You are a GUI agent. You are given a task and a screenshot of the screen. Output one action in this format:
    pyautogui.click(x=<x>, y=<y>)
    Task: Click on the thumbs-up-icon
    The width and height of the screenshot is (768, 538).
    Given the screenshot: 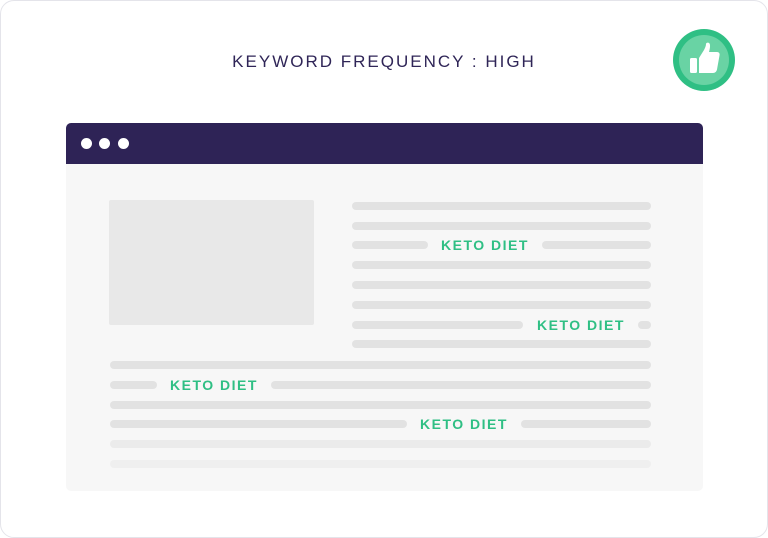 What is the action you would take?
    pyautogui.click(x=704, y=60)
    